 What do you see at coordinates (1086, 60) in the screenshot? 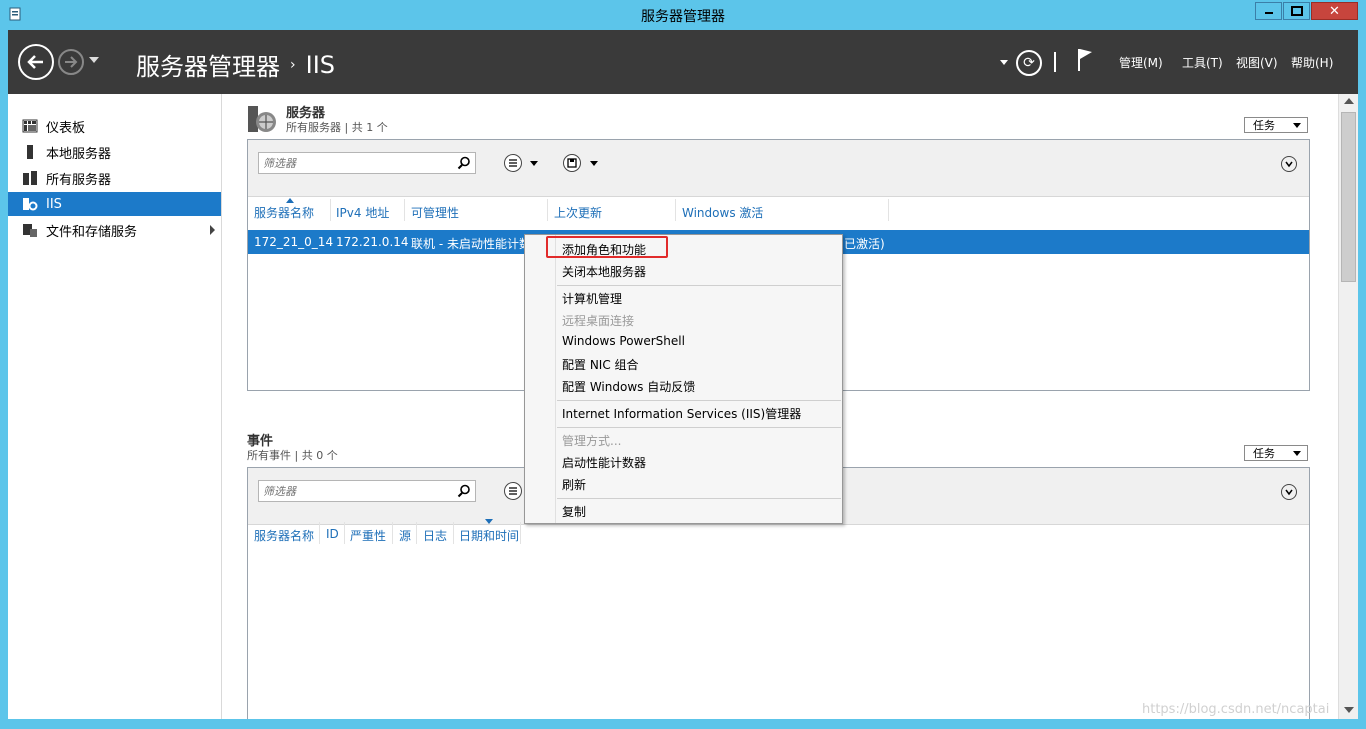
I see `notifications-flag-icon` at bounding box center [1086, 60].